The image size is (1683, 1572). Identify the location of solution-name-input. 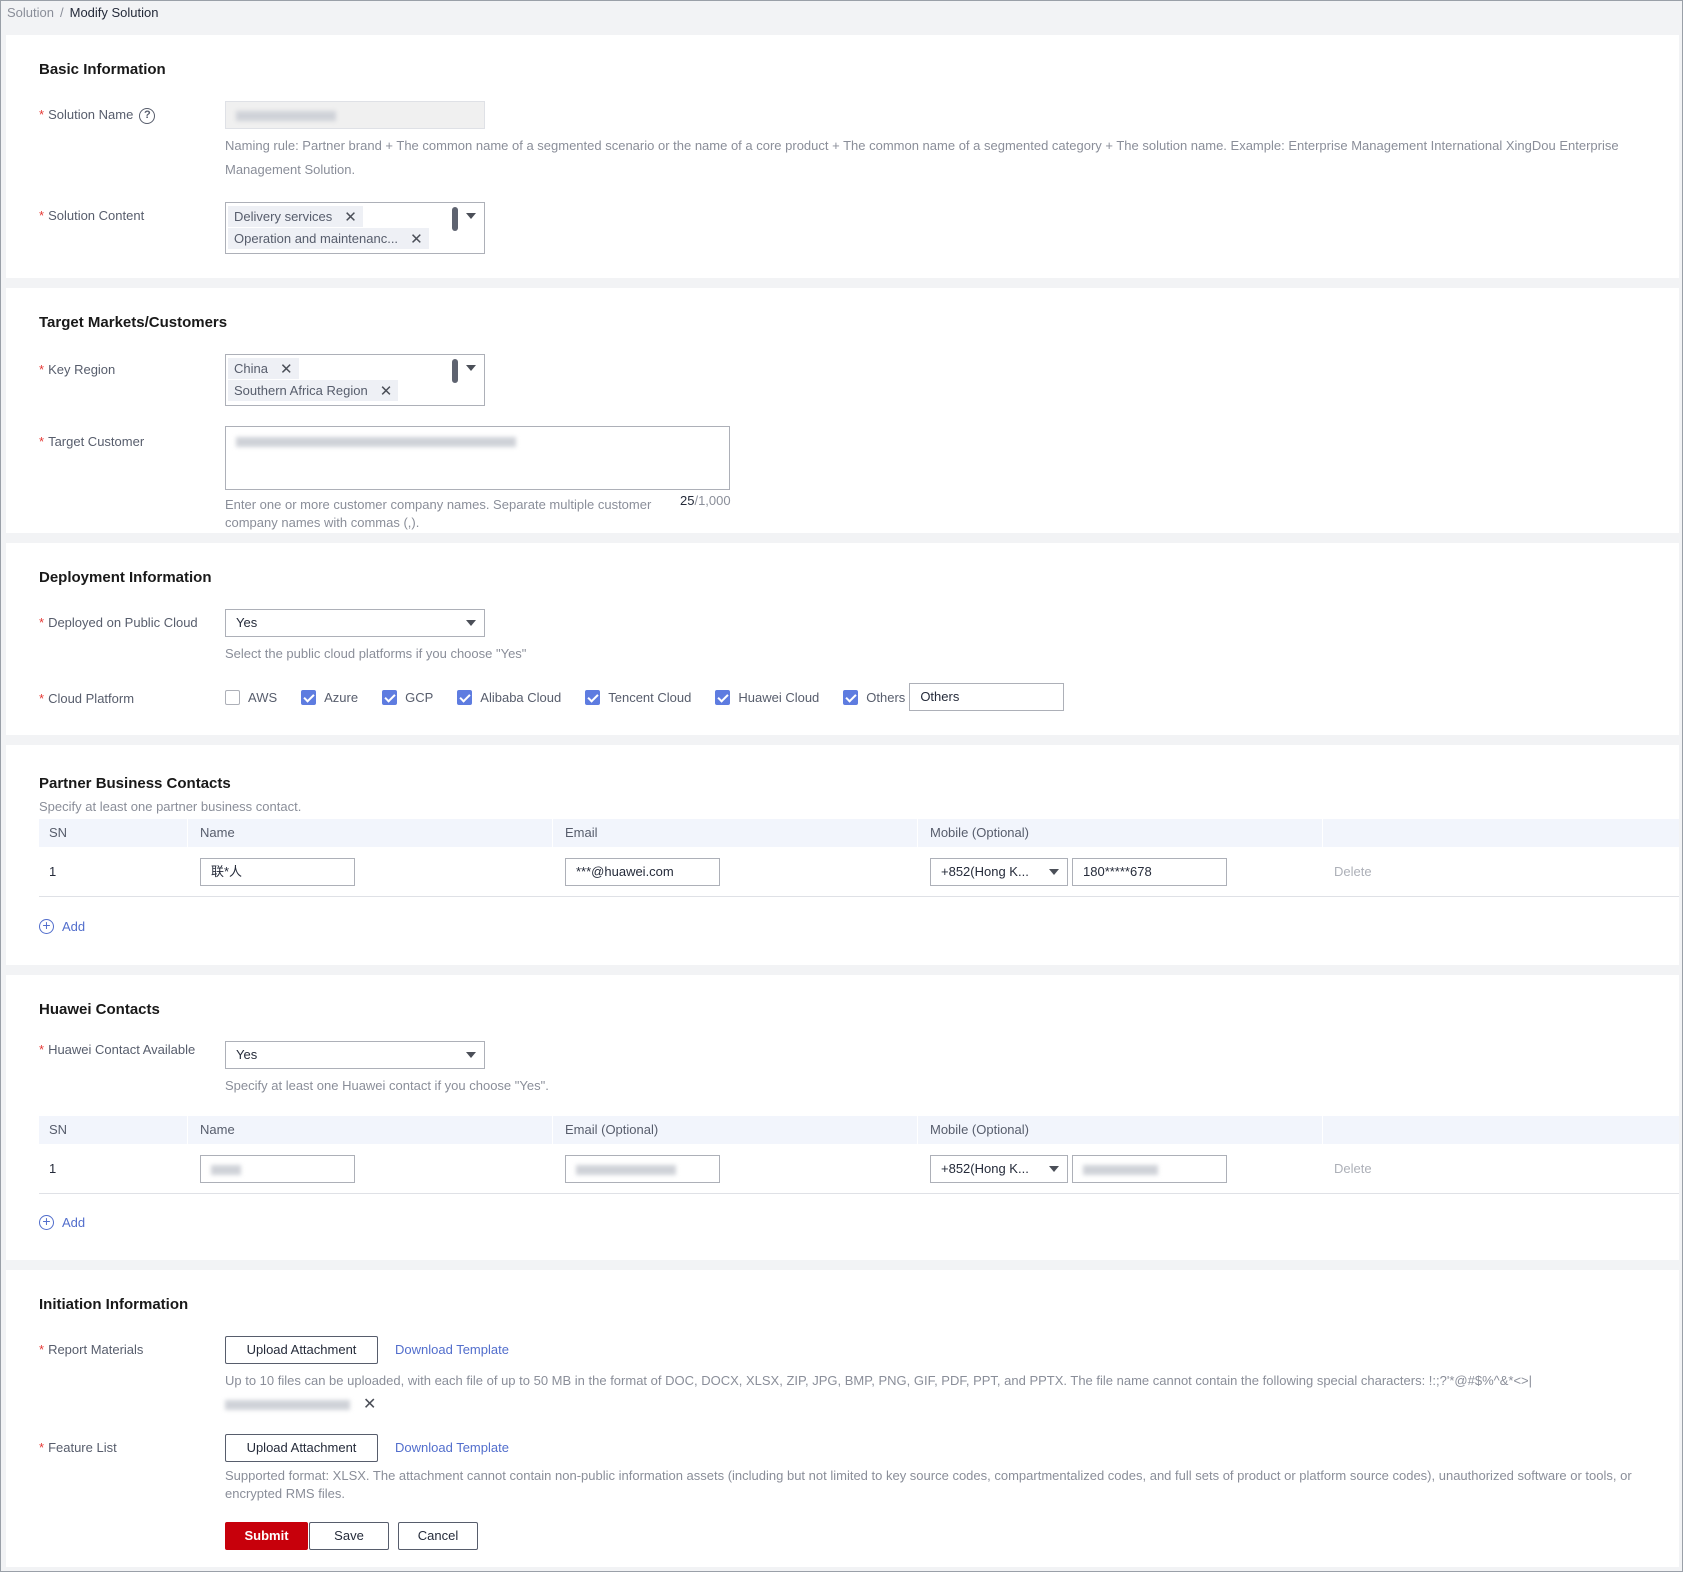
(355, 115).